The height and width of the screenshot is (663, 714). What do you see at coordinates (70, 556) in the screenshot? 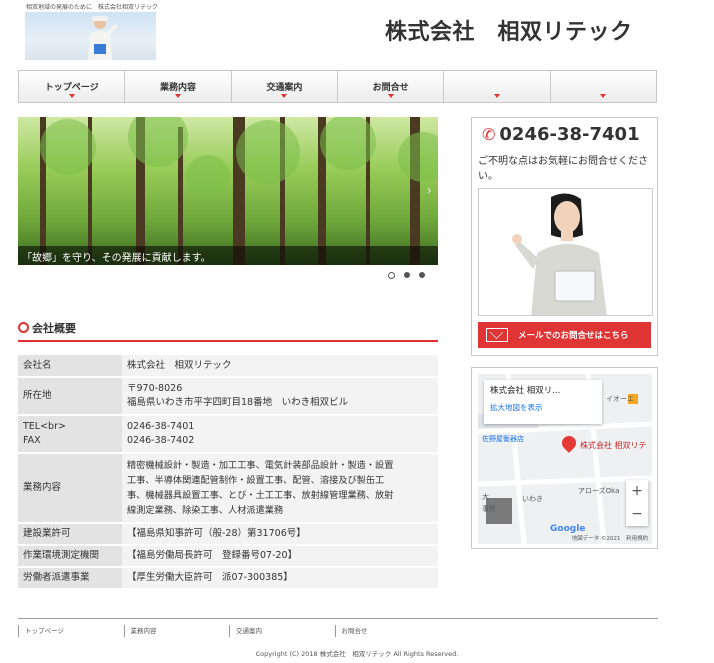
I see `row-key: 作業環境測定機関` at bounding box center [70, 556].